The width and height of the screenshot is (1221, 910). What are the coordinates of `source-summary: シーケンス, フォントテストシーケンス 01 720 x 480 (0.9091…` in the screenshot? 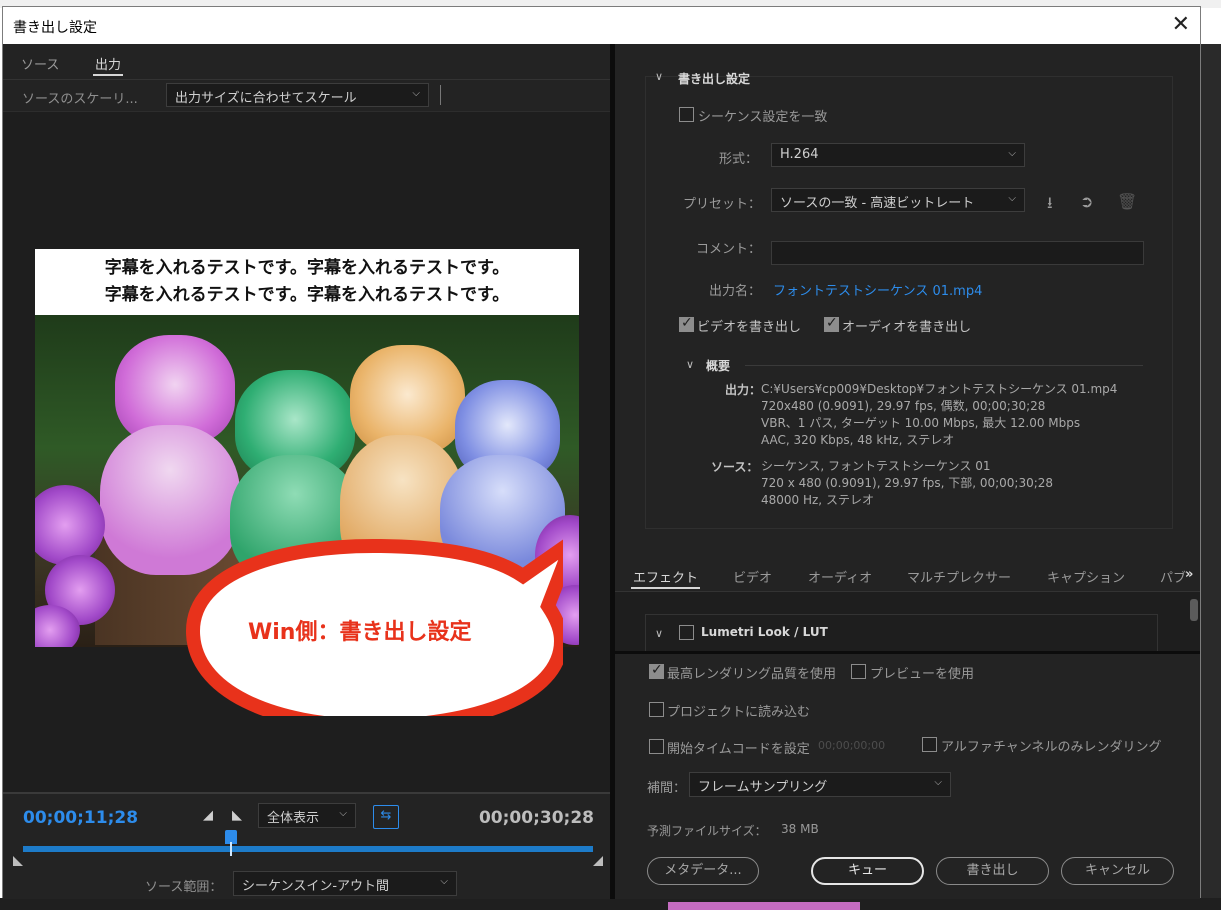 It's located at (907, 483).